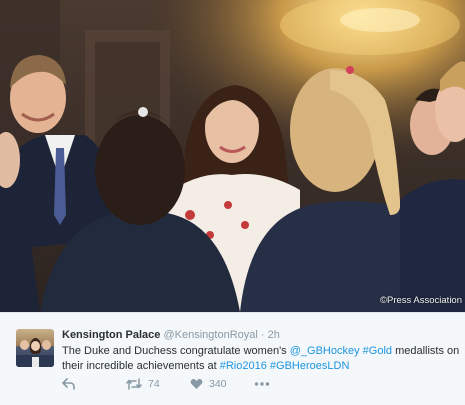 This screenshot has height=405, width=465. Describe the element at coordinates (421, 300) in the screenshot. I see `photo-credit: ©Press Association` at that location.